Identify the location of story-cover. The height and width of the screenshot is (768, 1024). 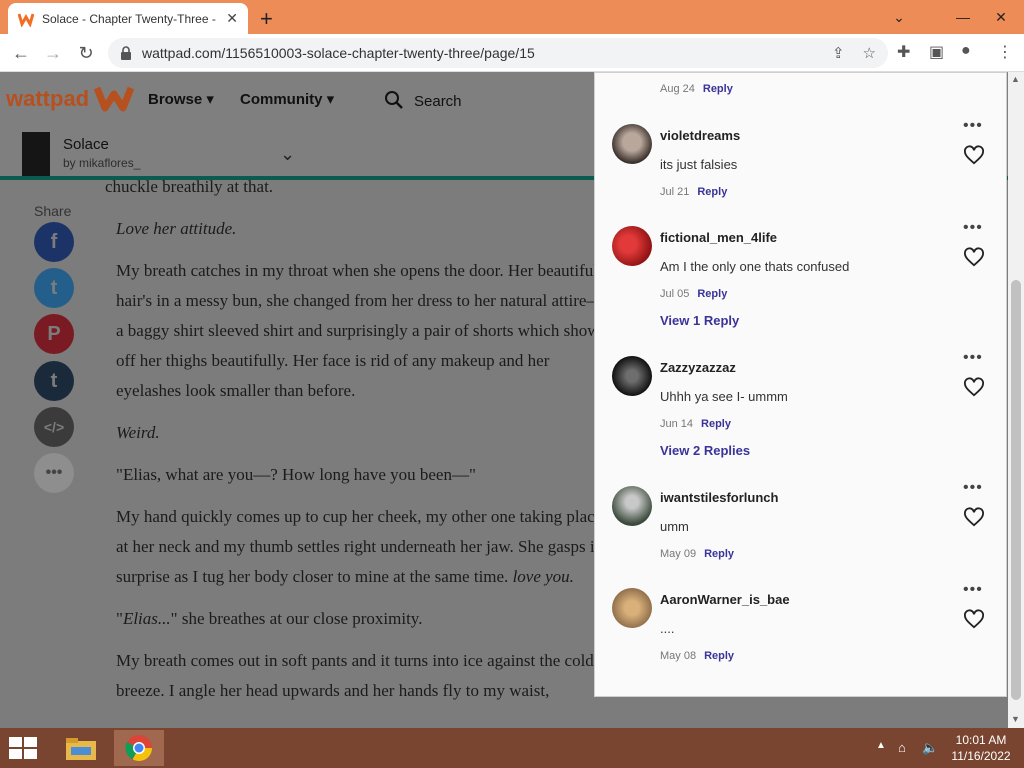
(36, 154).